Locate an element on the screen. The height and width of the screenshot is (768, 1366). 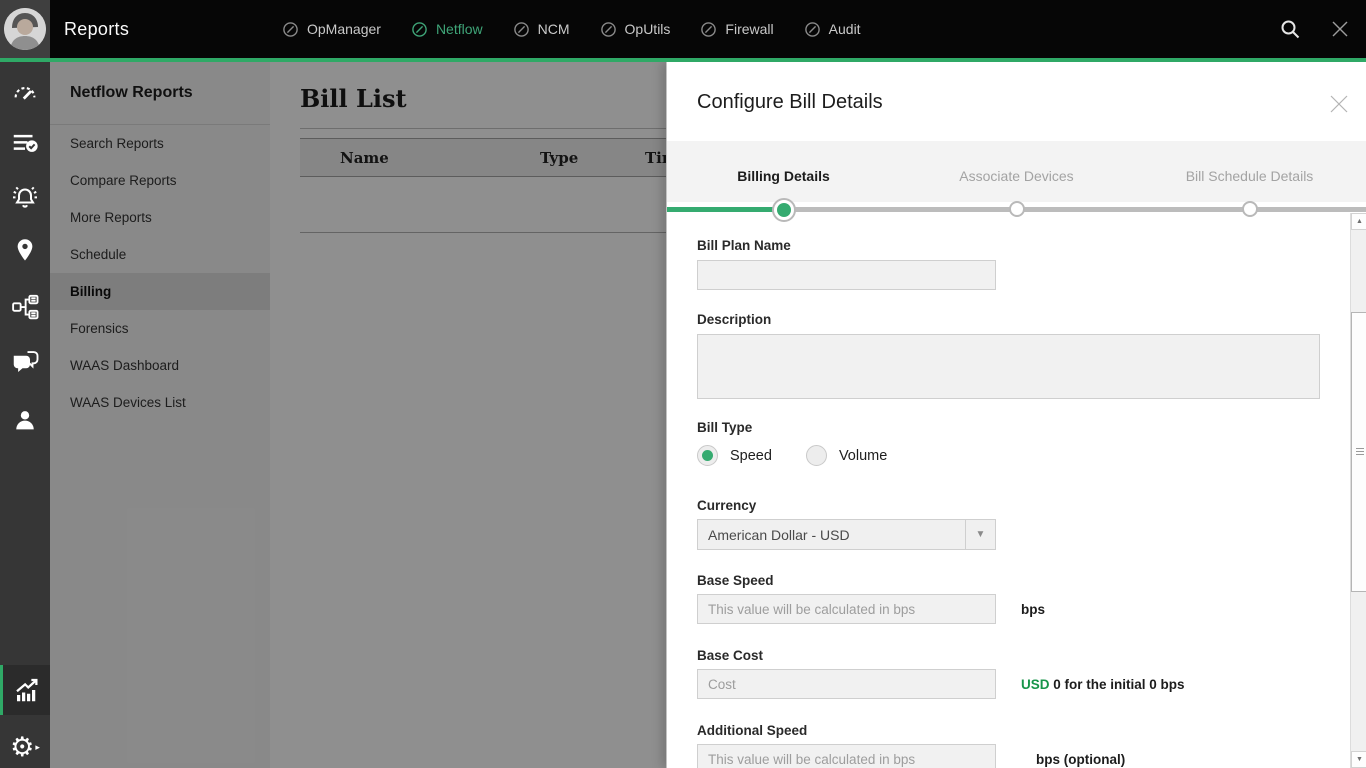
nav-label: OpManager is located at coordinates (344, 29).